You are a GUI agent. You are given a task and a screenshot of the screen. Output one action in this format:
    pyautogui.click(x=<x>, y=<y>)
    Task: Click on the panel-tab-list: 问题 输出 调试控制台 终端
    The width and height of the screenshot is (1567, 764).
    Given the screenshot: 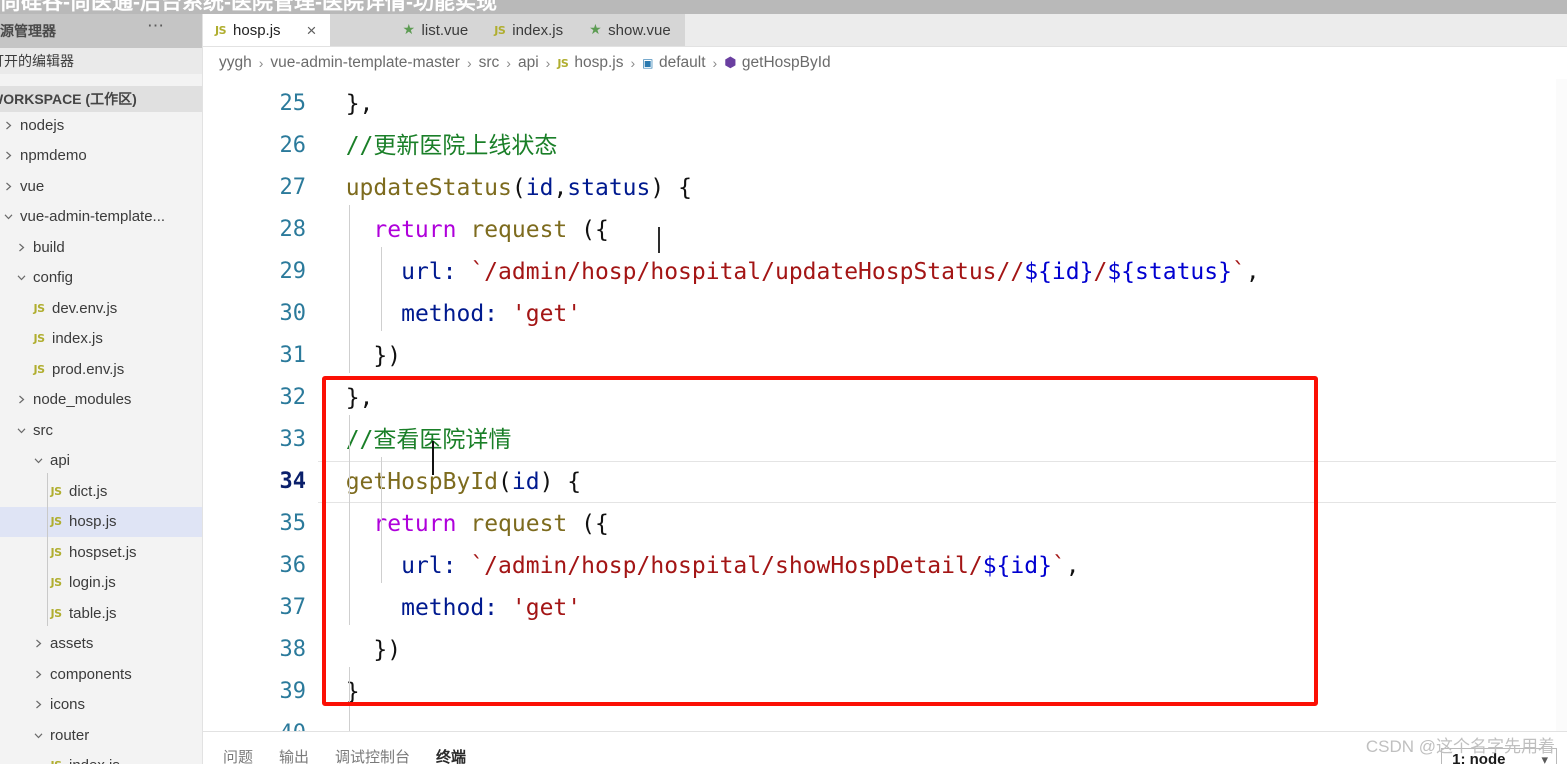 What is the action you would take?
    pyautogui.click(x=357, y=755)
    